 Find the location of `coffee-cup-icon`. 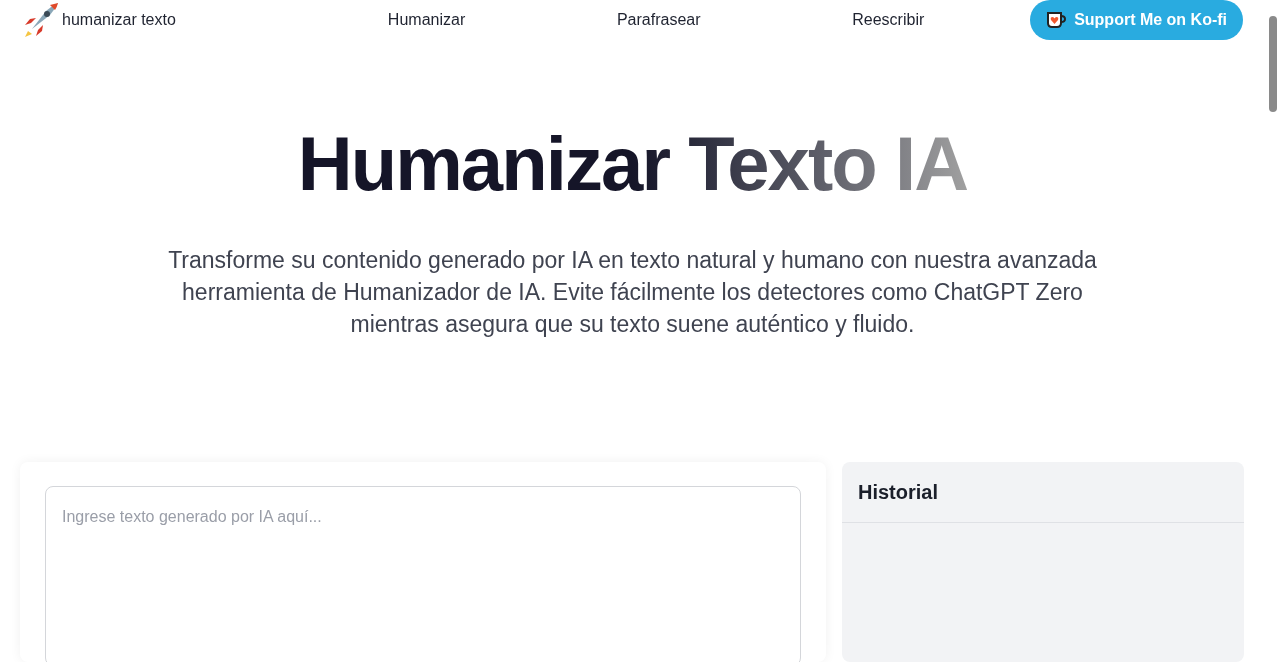

coffee-cup-icon is located at coordinates (1056, 20).